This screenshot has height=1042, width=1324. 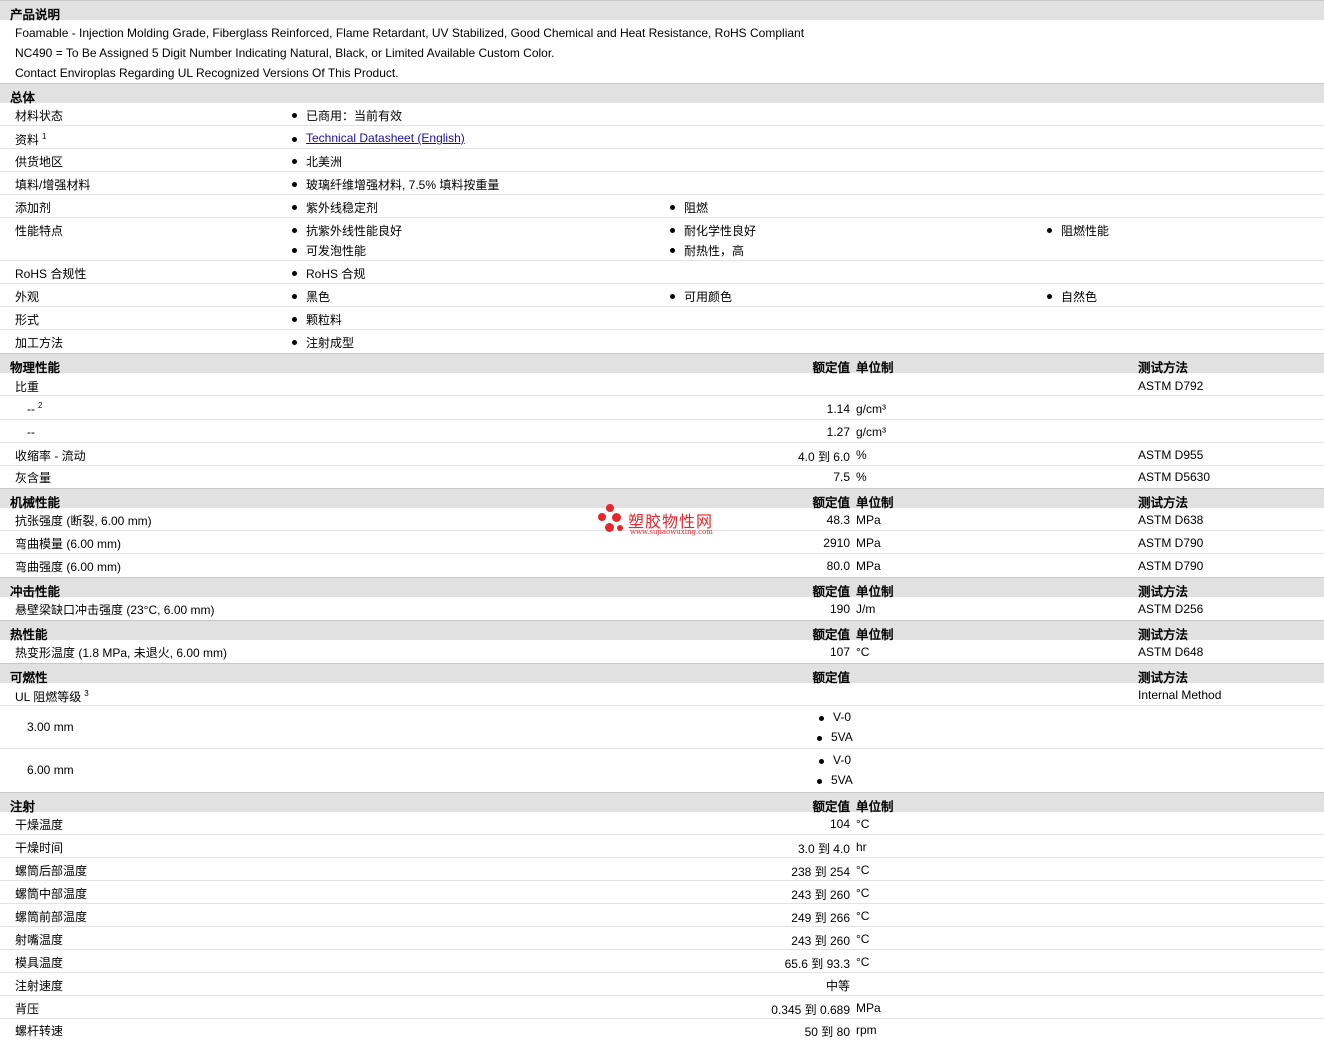 What do you see at coordinates (40, 405) in the screenshot?
I see `footnote-marker: 2` at bounding box center [40, 405].